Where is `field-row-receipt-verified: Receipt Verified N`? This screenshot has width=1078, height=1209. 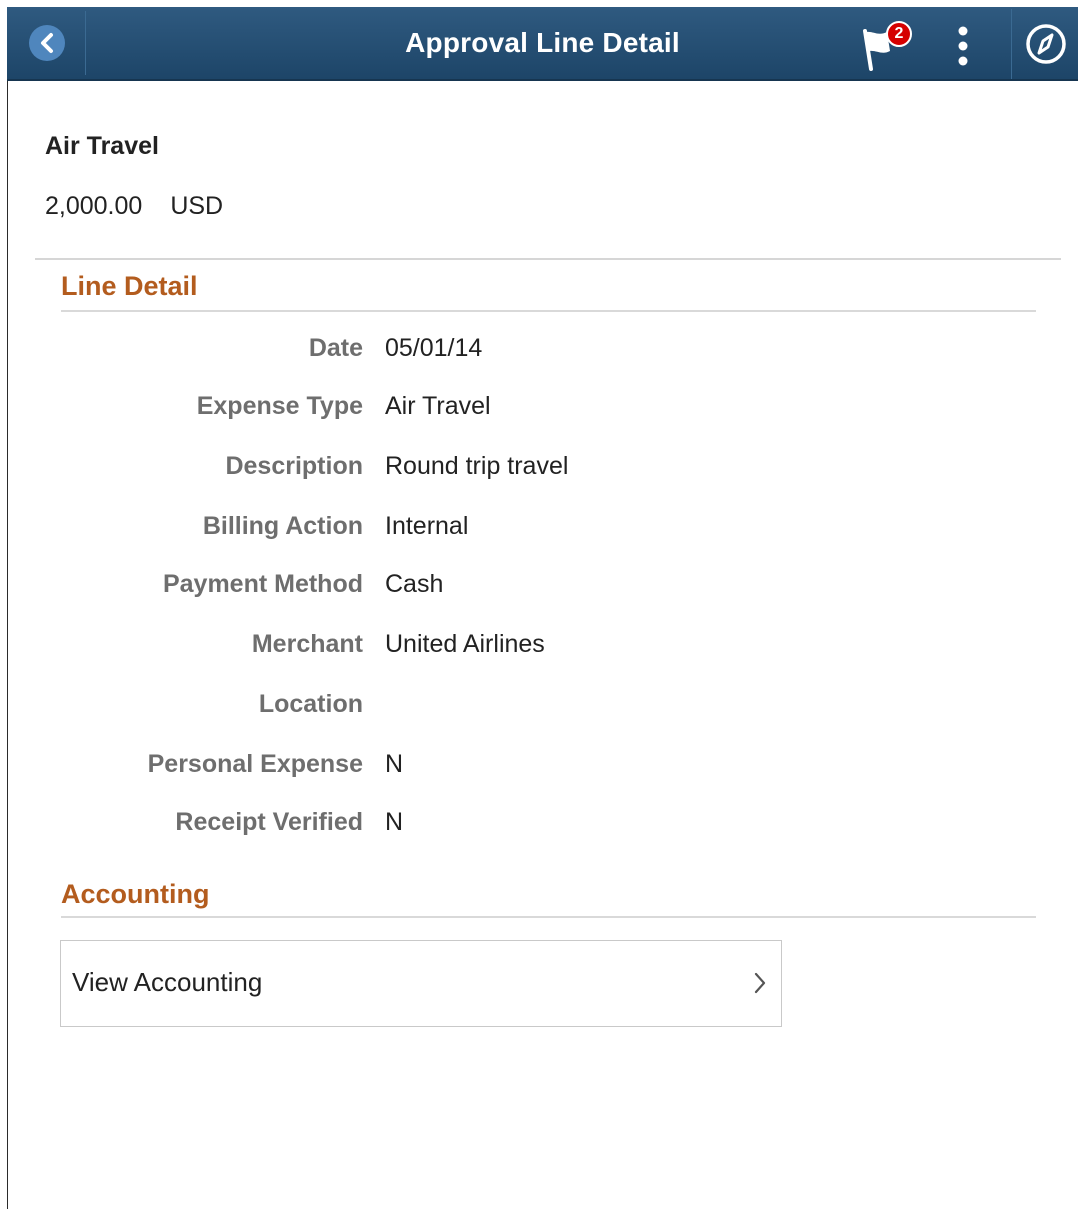 field-row-receipt-verified: Receipt Verified N is located at coordinates (539, 825).